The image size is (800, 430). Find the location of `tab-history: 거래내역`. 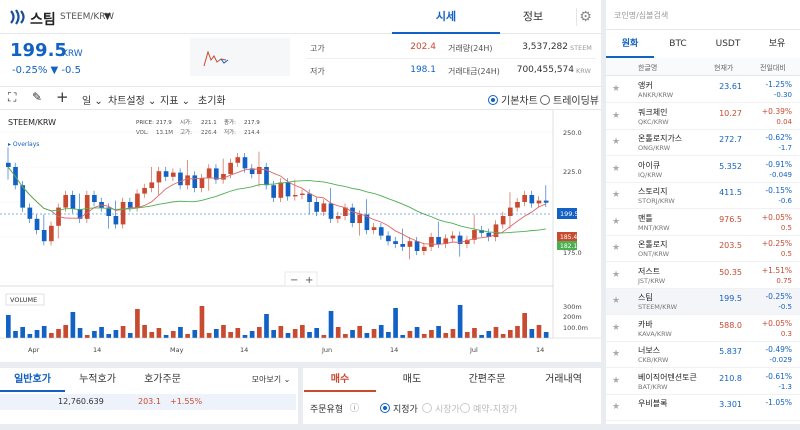

tab-history: 거래내역 is located at coordinates (563, 380).